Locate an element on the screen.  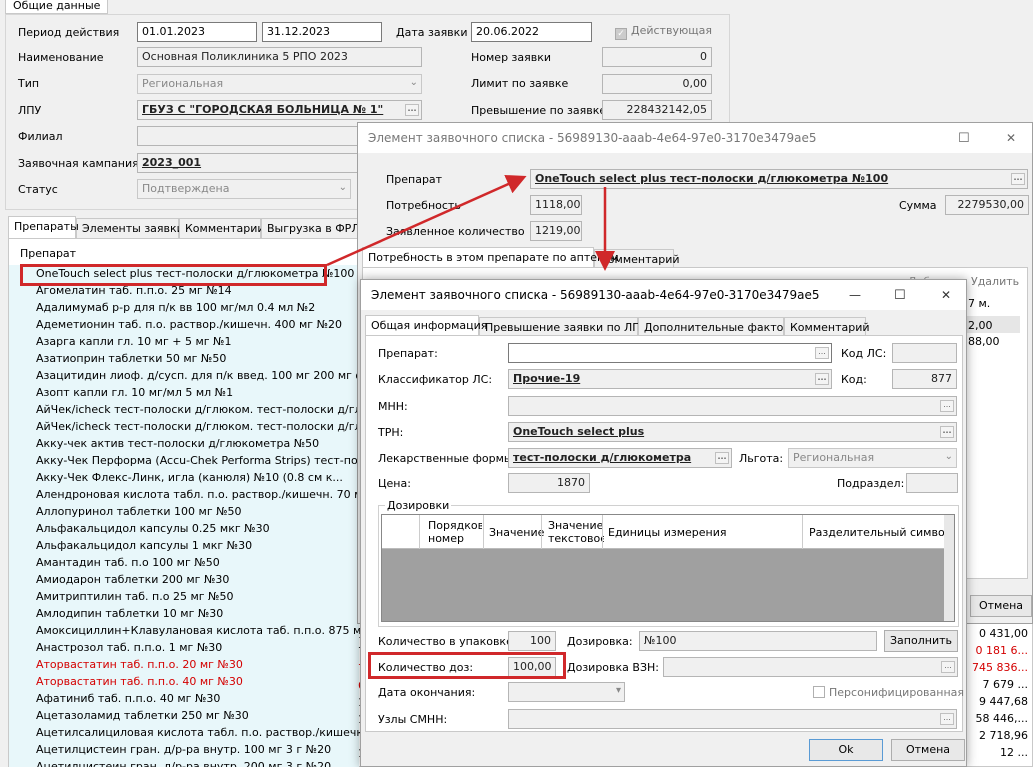
d2-forms-label: Лекарственные формы: is located at coordinates (447, 458).